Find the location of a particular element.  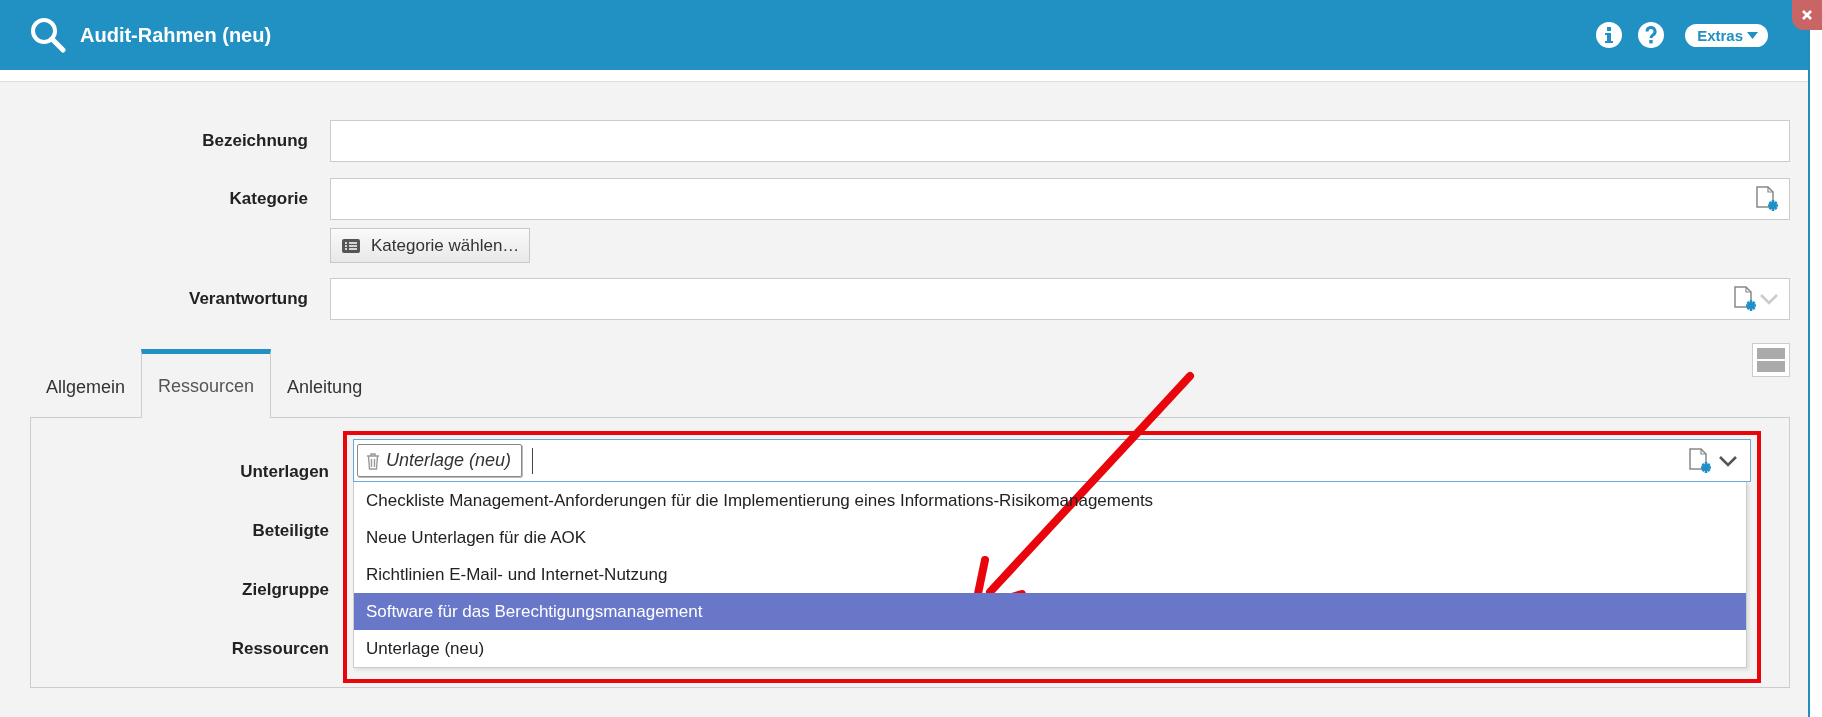

trash-icon is located at coordinates (373, 460).